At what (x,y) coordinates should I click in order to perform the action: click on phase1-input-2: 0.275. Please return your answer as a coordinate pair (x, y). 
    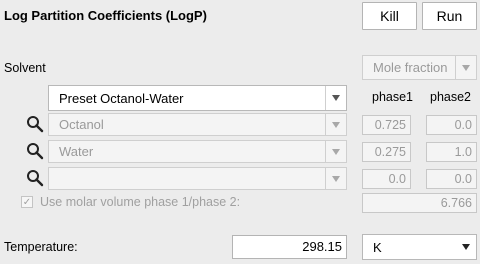
    Looking at the image, I should click on (386, 152).